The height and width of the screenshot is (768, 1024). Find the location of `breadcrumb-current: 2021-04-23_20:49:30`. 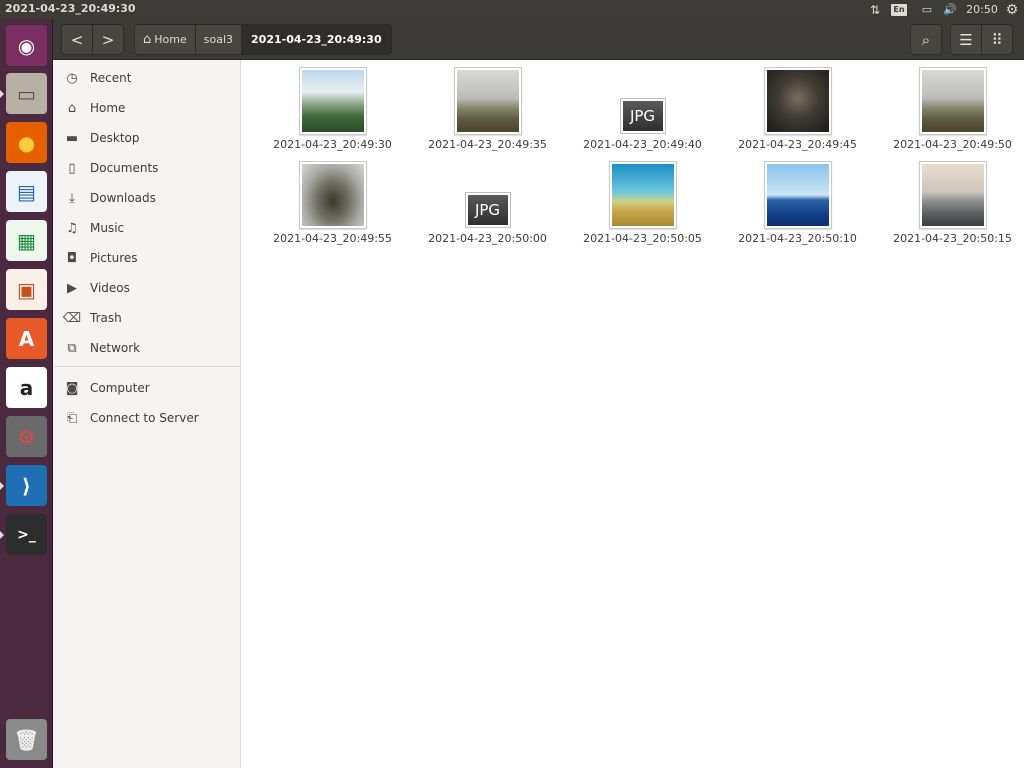

breadcrumb-current: 2021-04-23_20:49:30 is located at coordinates (316, 39).